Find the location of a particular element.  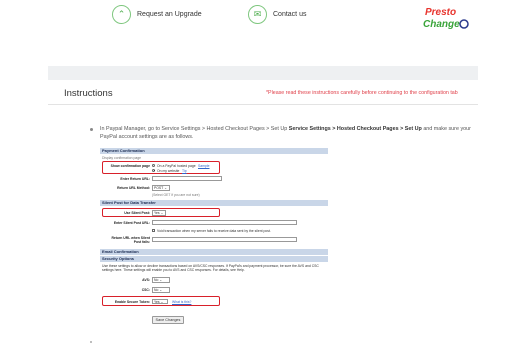

option-my-website: On my website is located at coordinates (168, 170).